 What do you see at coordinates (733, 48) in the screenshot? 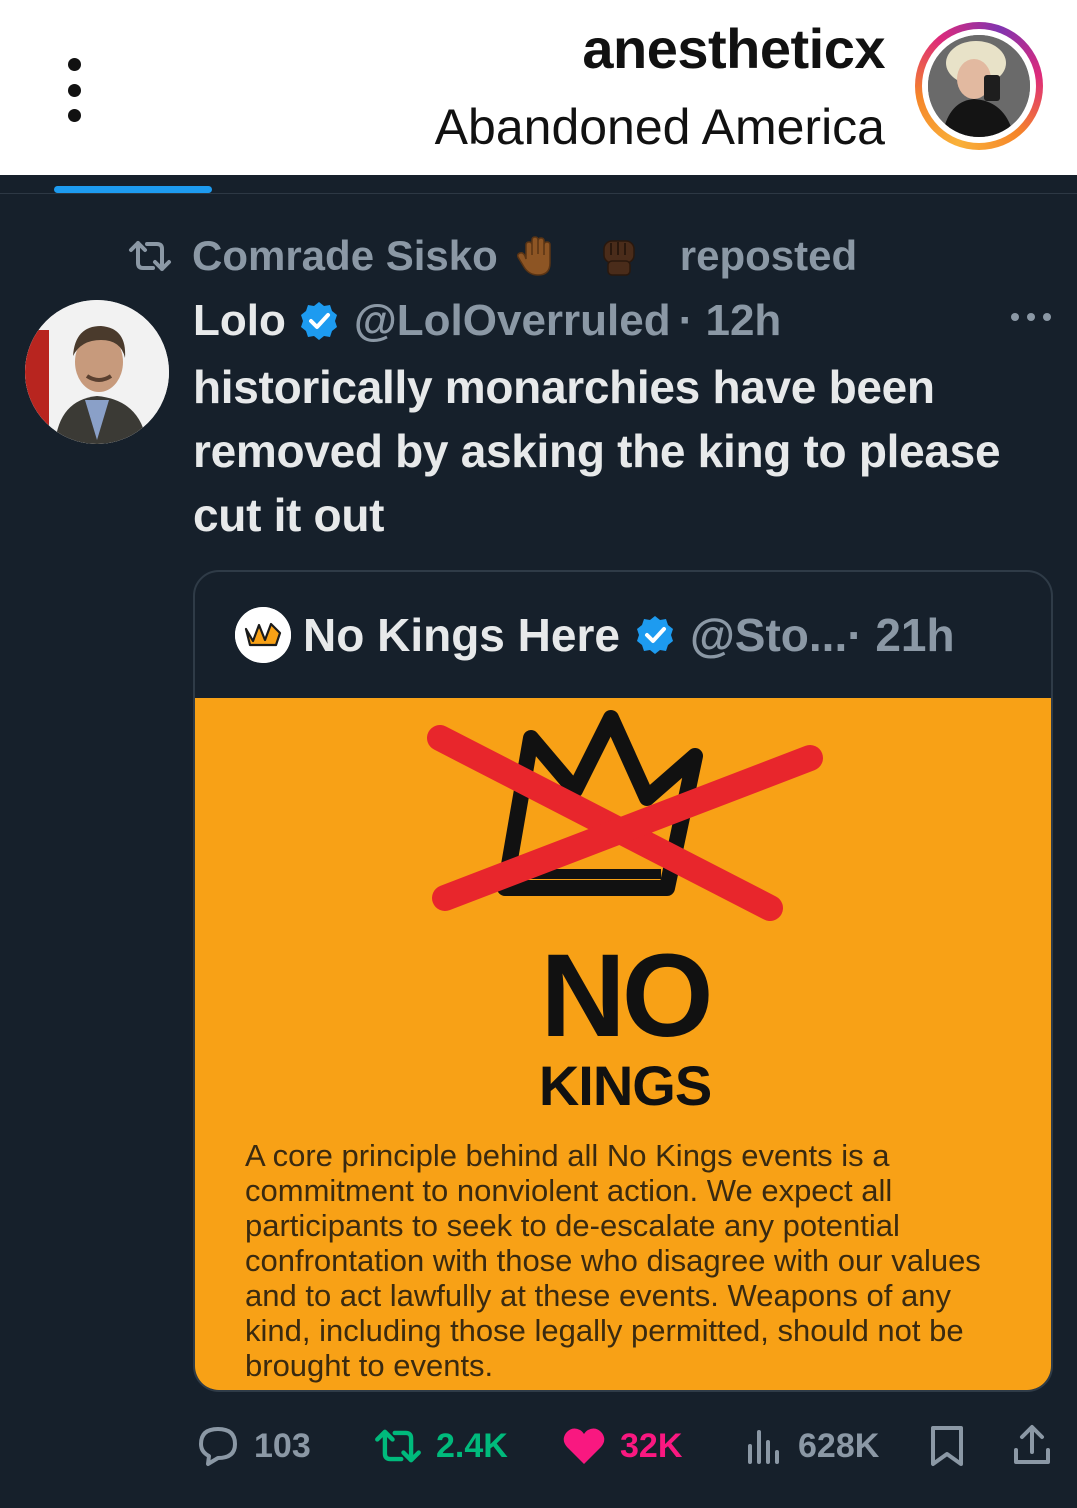
I see `story-username: anestheticx` at bounding box center [733, 48].